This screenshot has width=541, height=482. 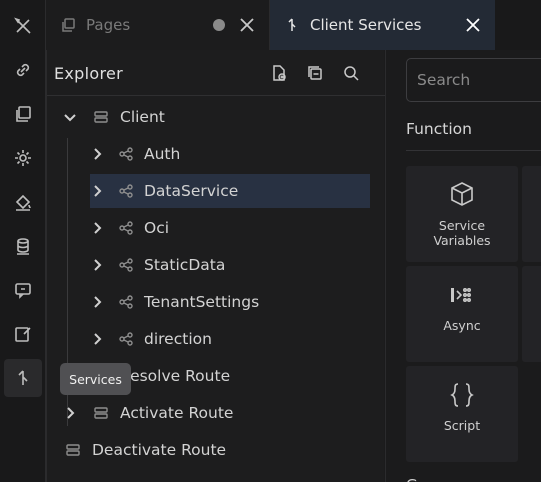 I want to click on tree-item-direction: direction, so click(x=230, y=339).